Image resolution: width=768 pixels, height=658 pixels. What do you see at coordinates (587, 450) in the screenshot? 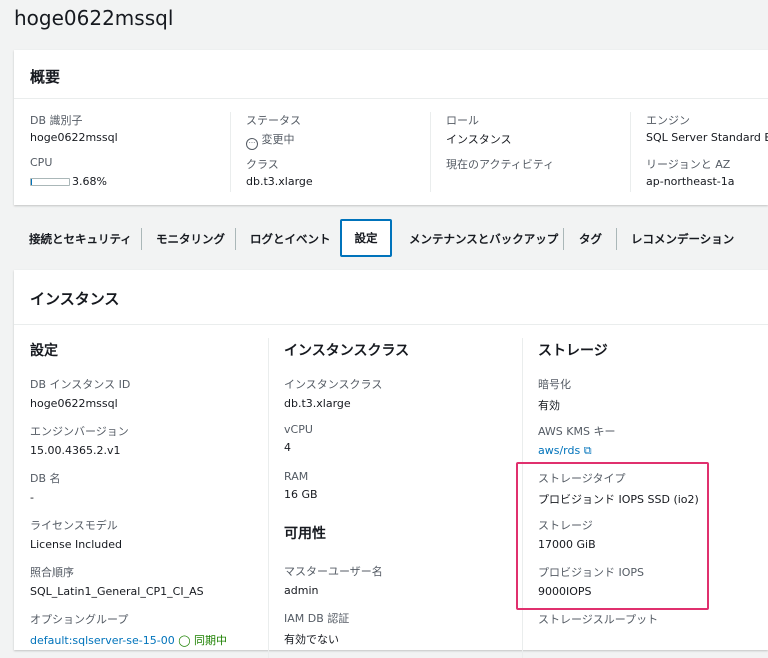
I see `external-link-icon: ⧉` at bounding box center [587, 450].